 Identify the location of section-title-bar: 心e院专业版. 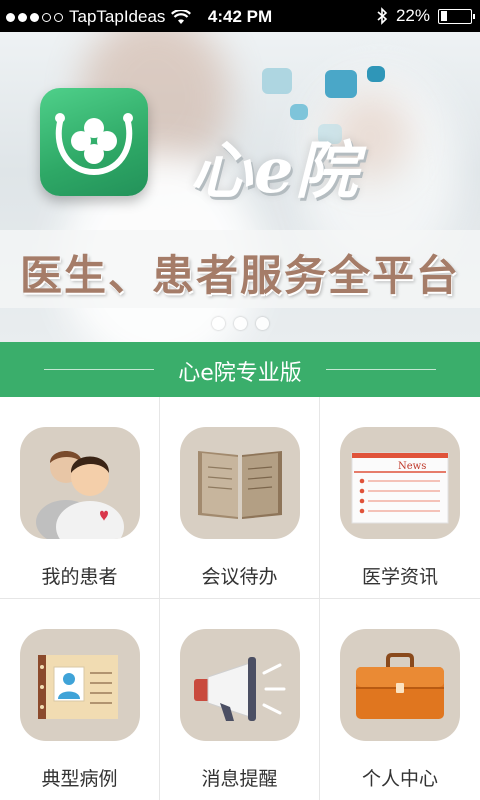
(240, 369).